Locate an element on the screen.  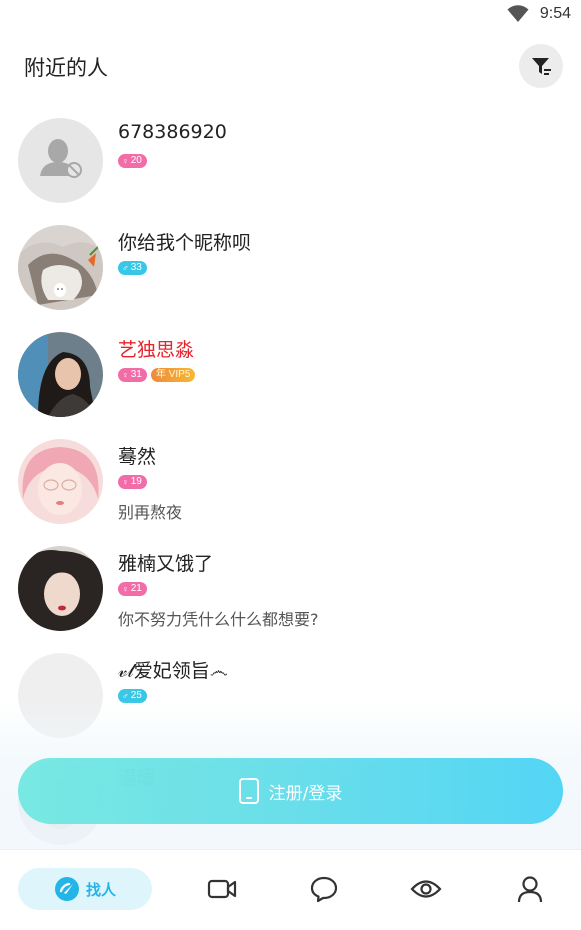
register-login-label: 注册/登录 is located at coordinates (305, 793).